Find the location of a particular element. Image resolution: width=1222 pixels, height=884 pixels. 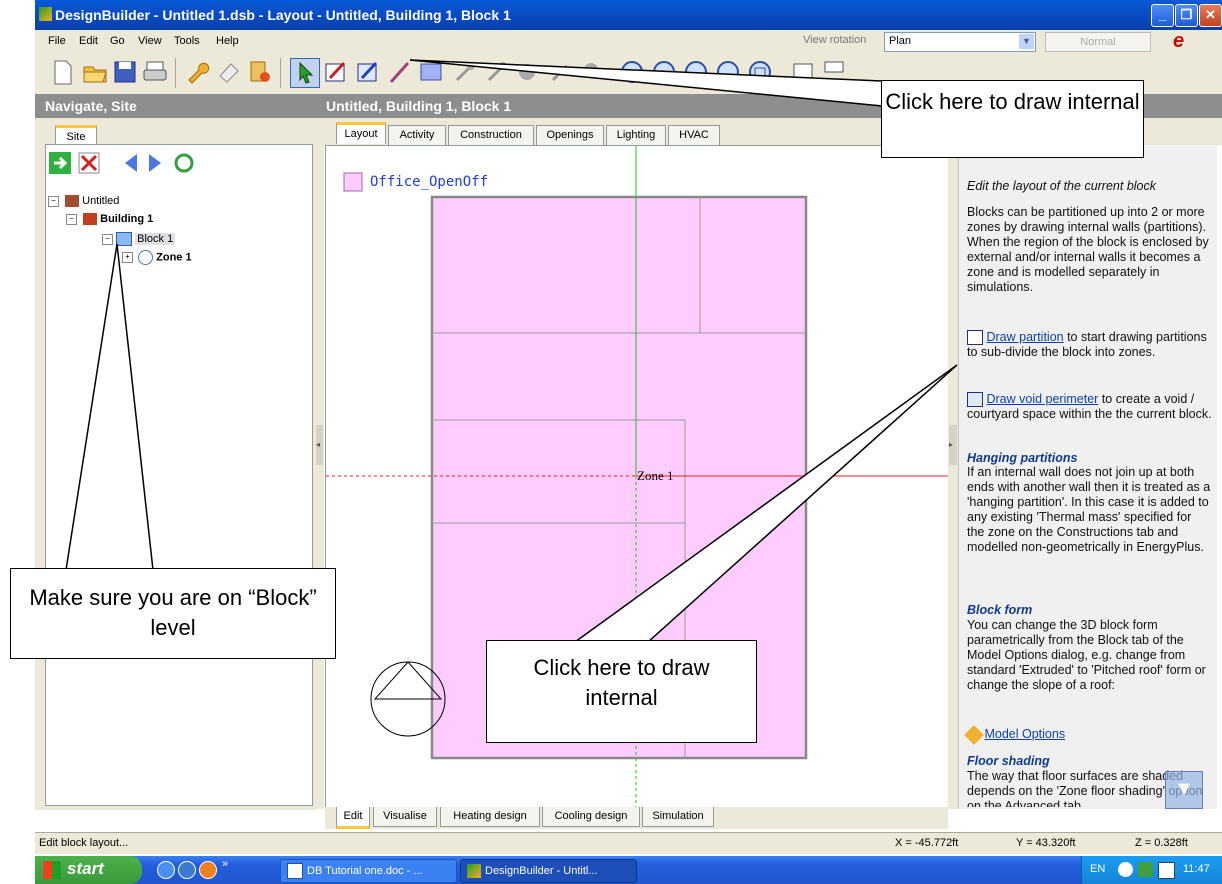

tree-item-zone: + Zone 1 is located at coordinates (157, 257).